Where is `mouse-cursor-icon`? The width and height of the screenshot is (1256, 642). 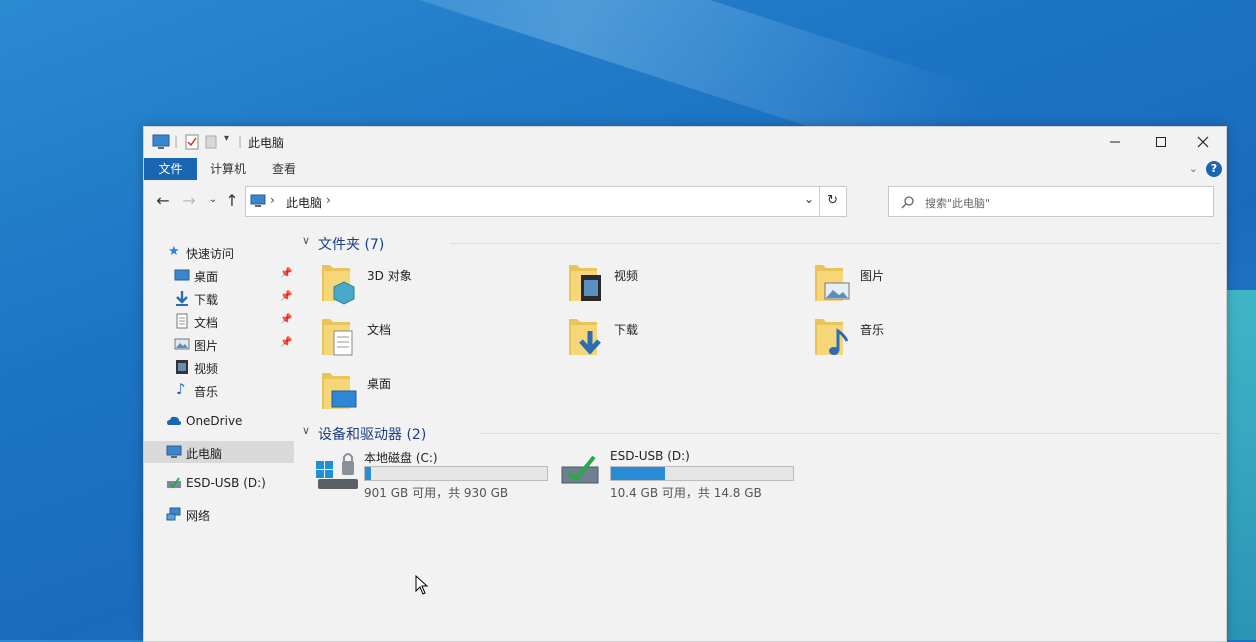
mouse-cursor-icon is located at coordinates (422, 585).